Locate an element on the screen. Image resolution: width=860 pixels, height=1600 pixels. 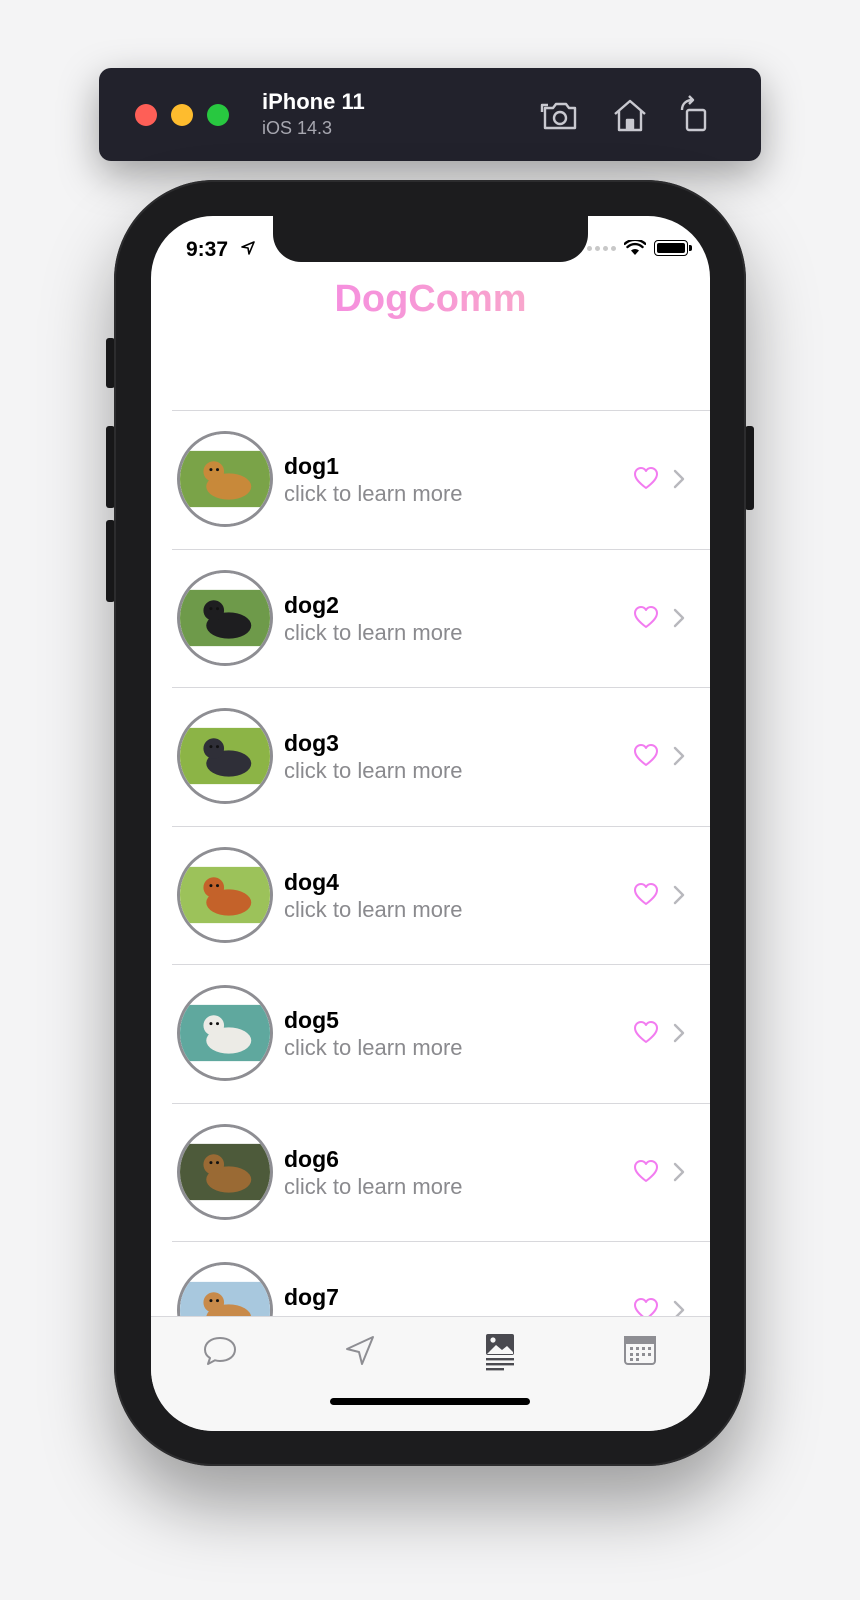
device-name: iPhone 11 is located at coordinates (313, 101).